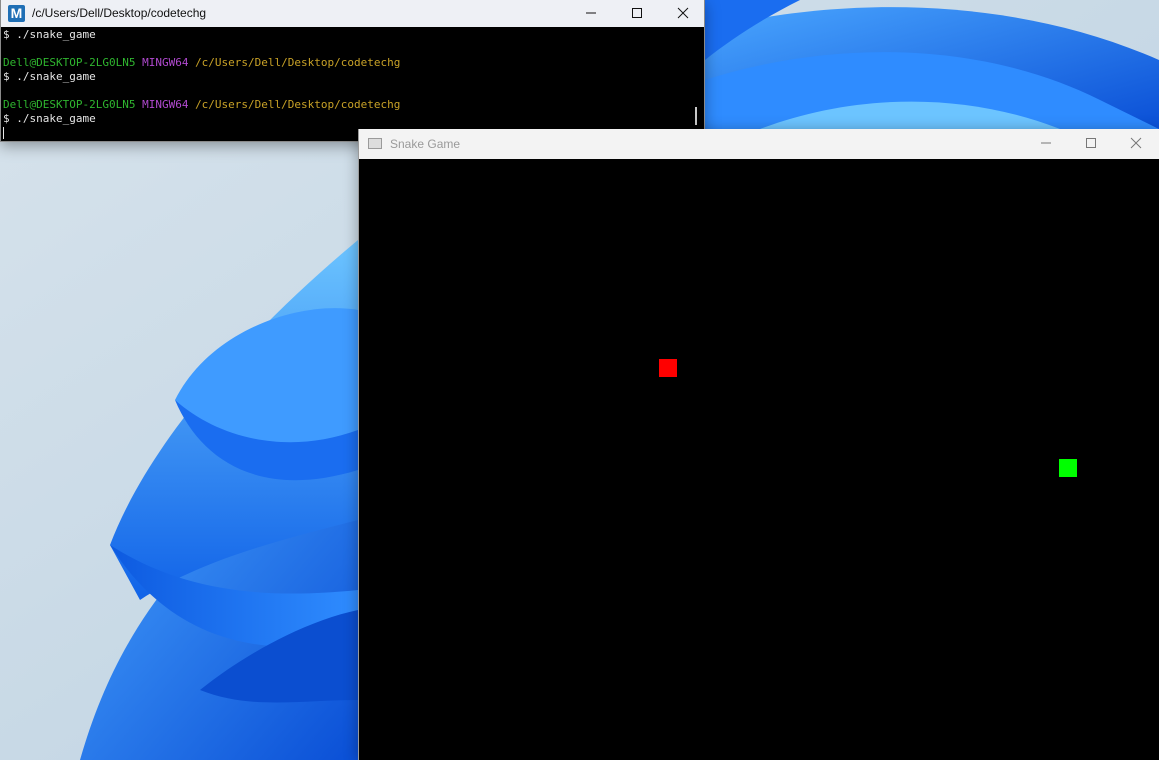 This screenshot has height=760, width=1159. I want to click on food-pellet, so click(668, 368).